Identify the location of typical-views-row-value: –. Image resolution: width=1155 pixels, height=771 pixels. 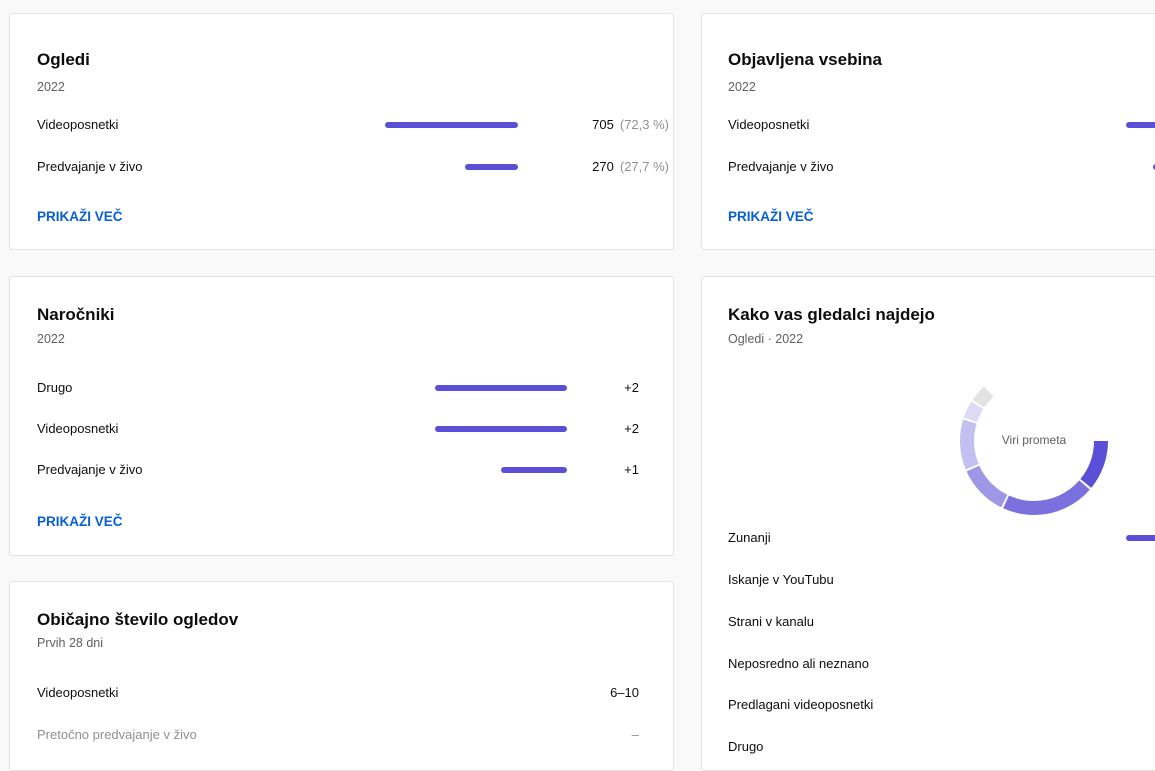
(635, 734).